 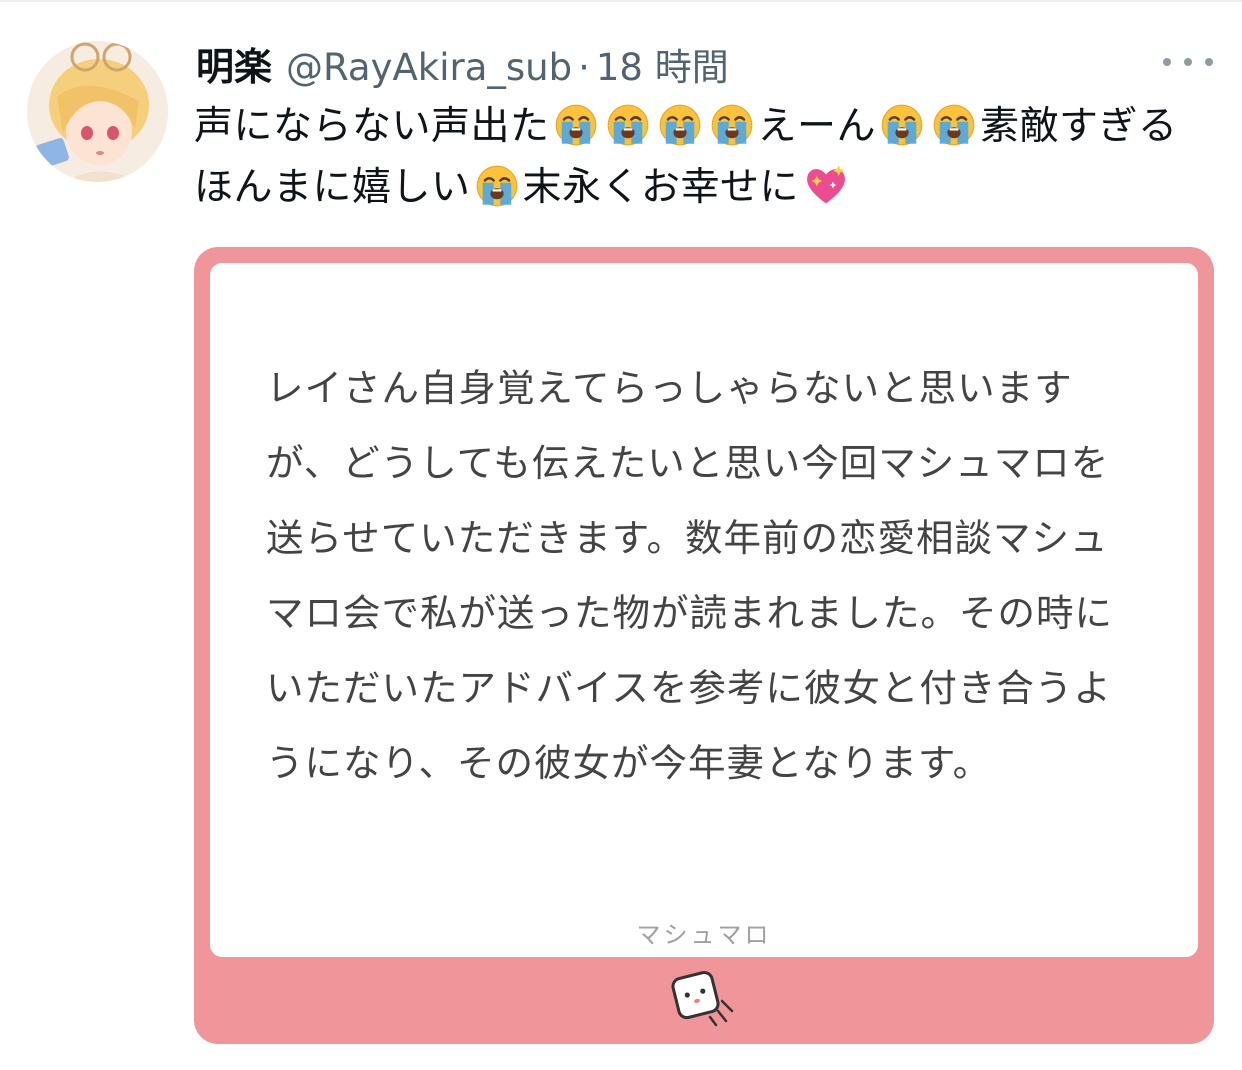 I want to click on top-divider, so click(x=621, y=1).